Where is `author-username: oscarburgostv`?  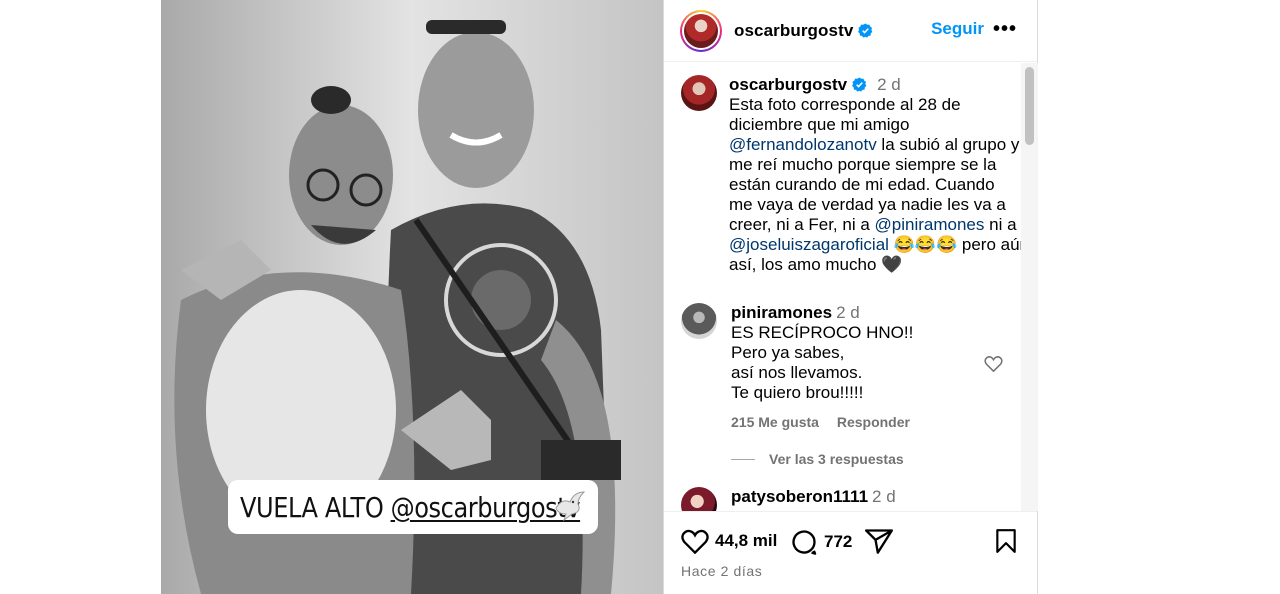 author-username: oscarburgostv is located at coordinates (803, 31).